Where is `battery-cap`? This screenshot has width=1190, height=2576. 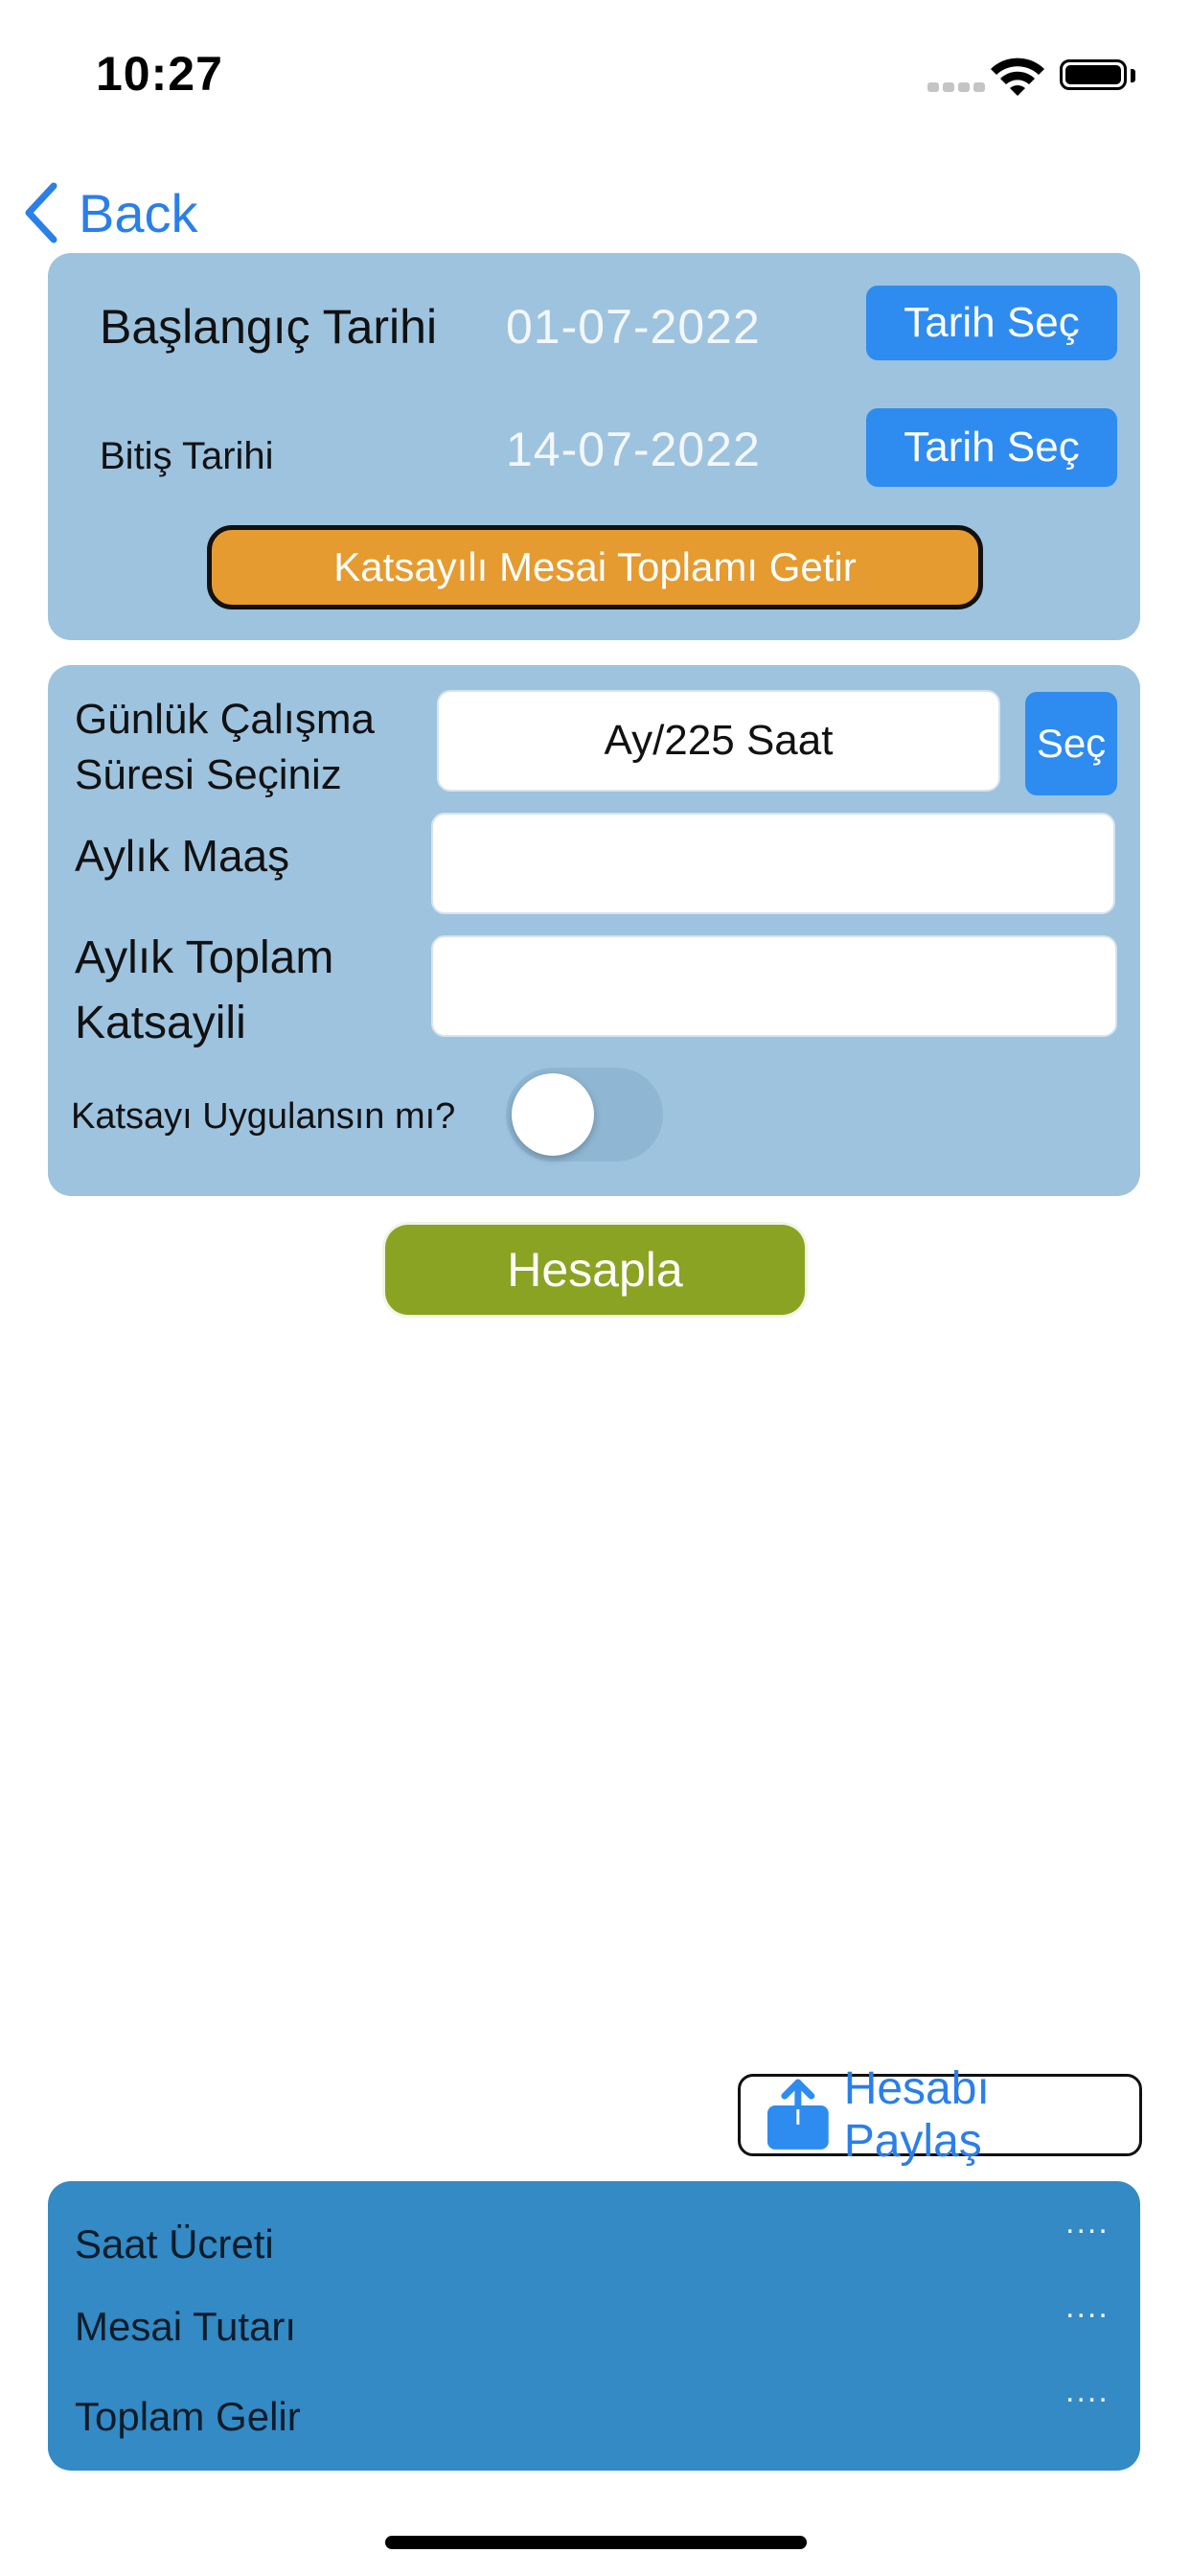 battery-cap is located at coordinates (1133, 75).